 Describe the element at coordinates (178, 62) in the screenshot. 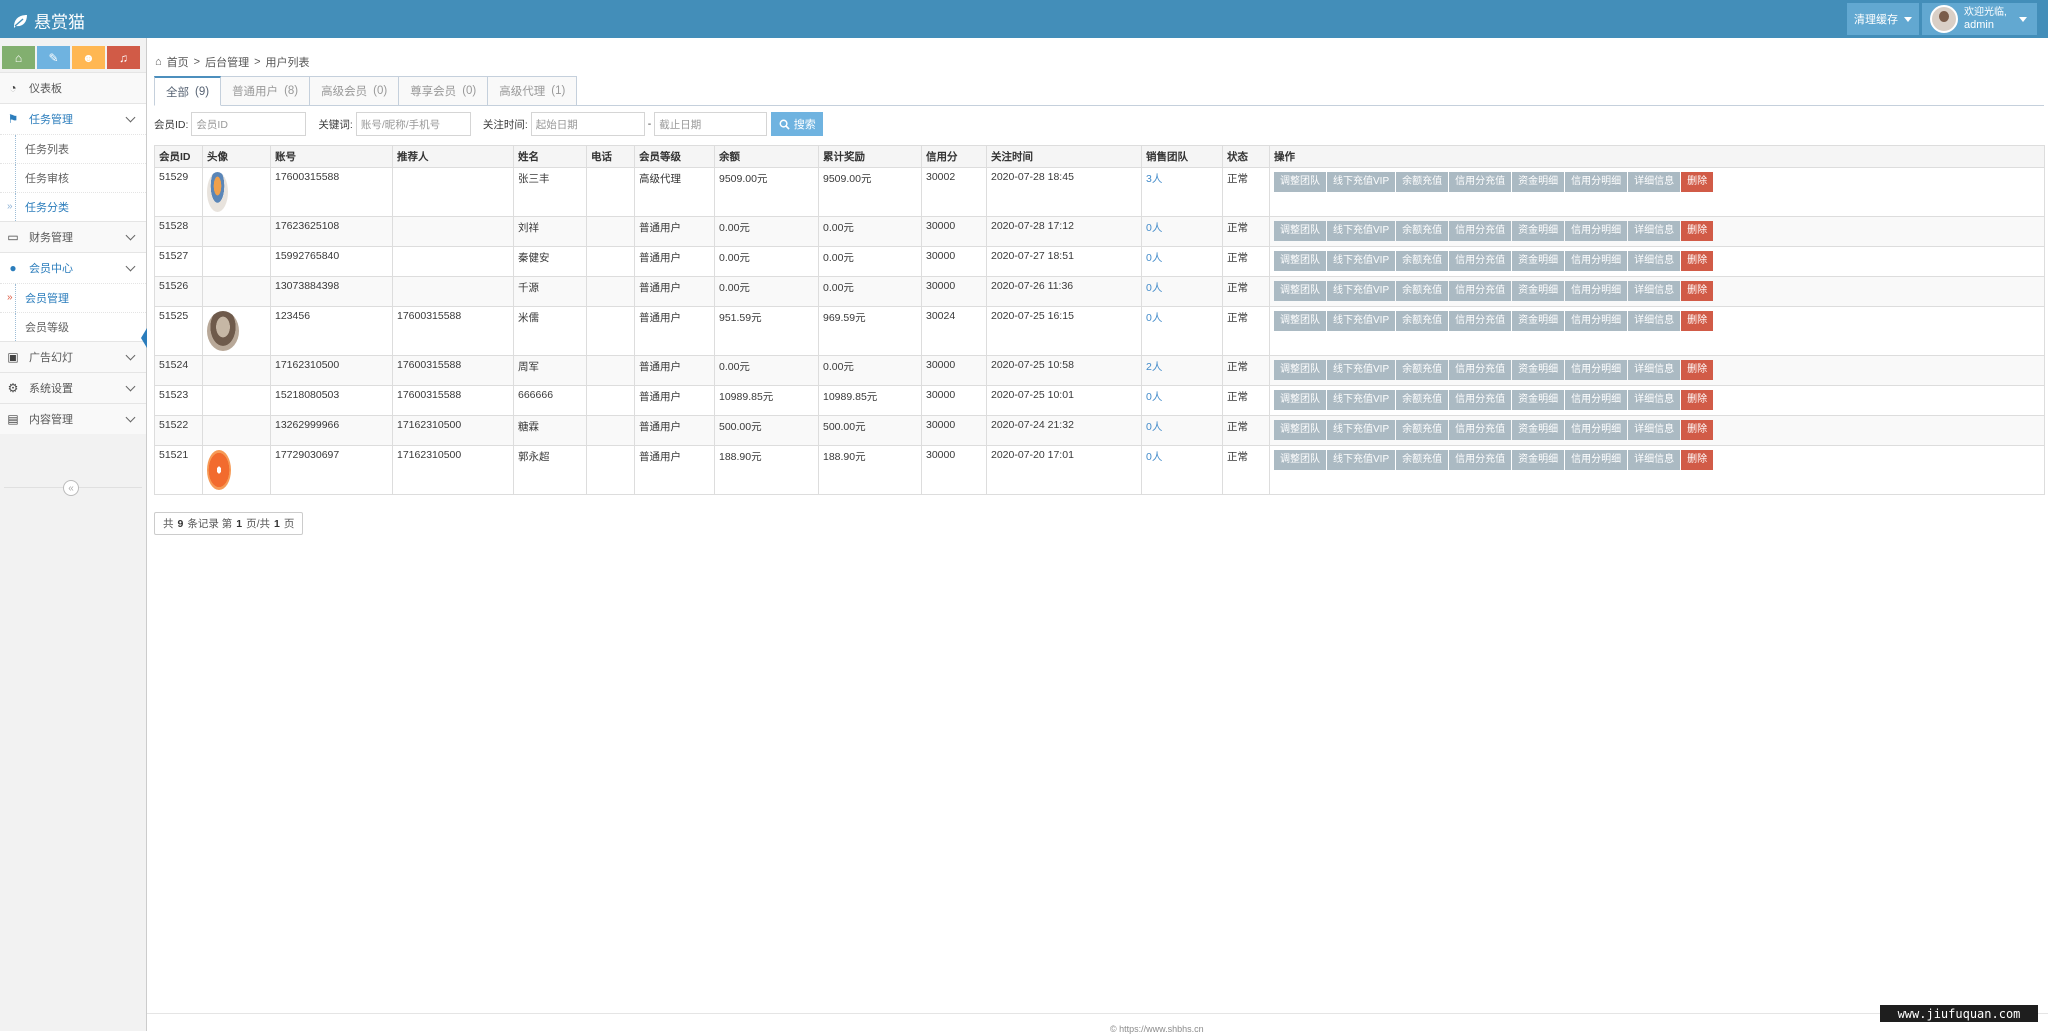

I see `breadcrumb-home: 首页` at that location.